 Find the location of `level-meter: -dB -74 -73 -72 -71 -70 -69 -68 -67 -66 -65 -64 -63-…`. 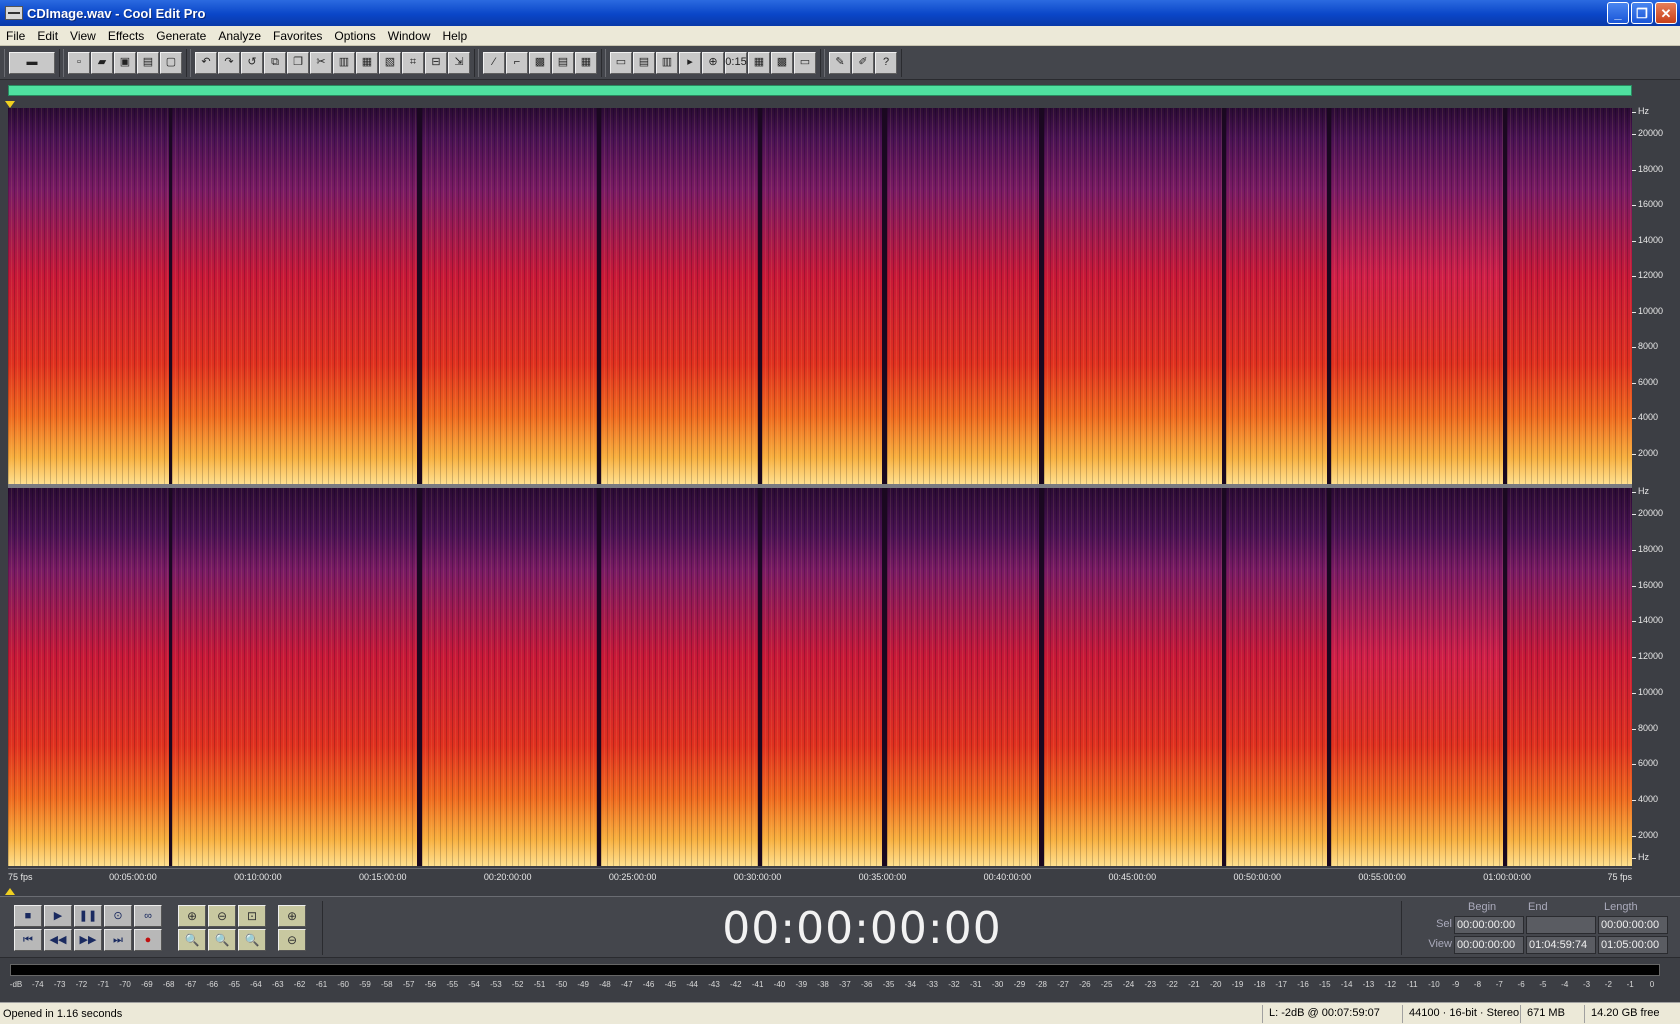

level-meter: -dB -74 -73 -72 -71 -70 -69 -68 -67 -66 -65 -64 -63-… is located at coordinates (840, 979).